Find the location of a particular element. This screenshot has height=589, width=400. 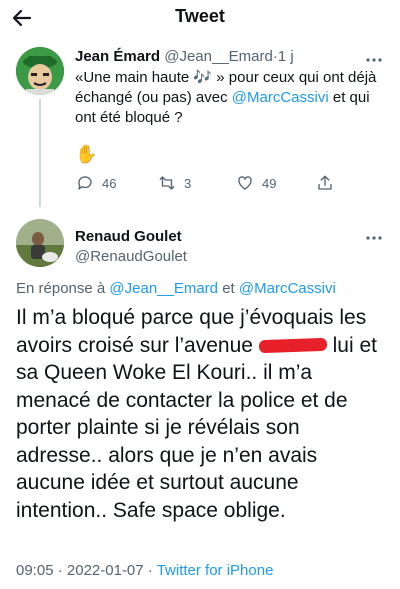

share-icon is located at coordinates (325, 182).